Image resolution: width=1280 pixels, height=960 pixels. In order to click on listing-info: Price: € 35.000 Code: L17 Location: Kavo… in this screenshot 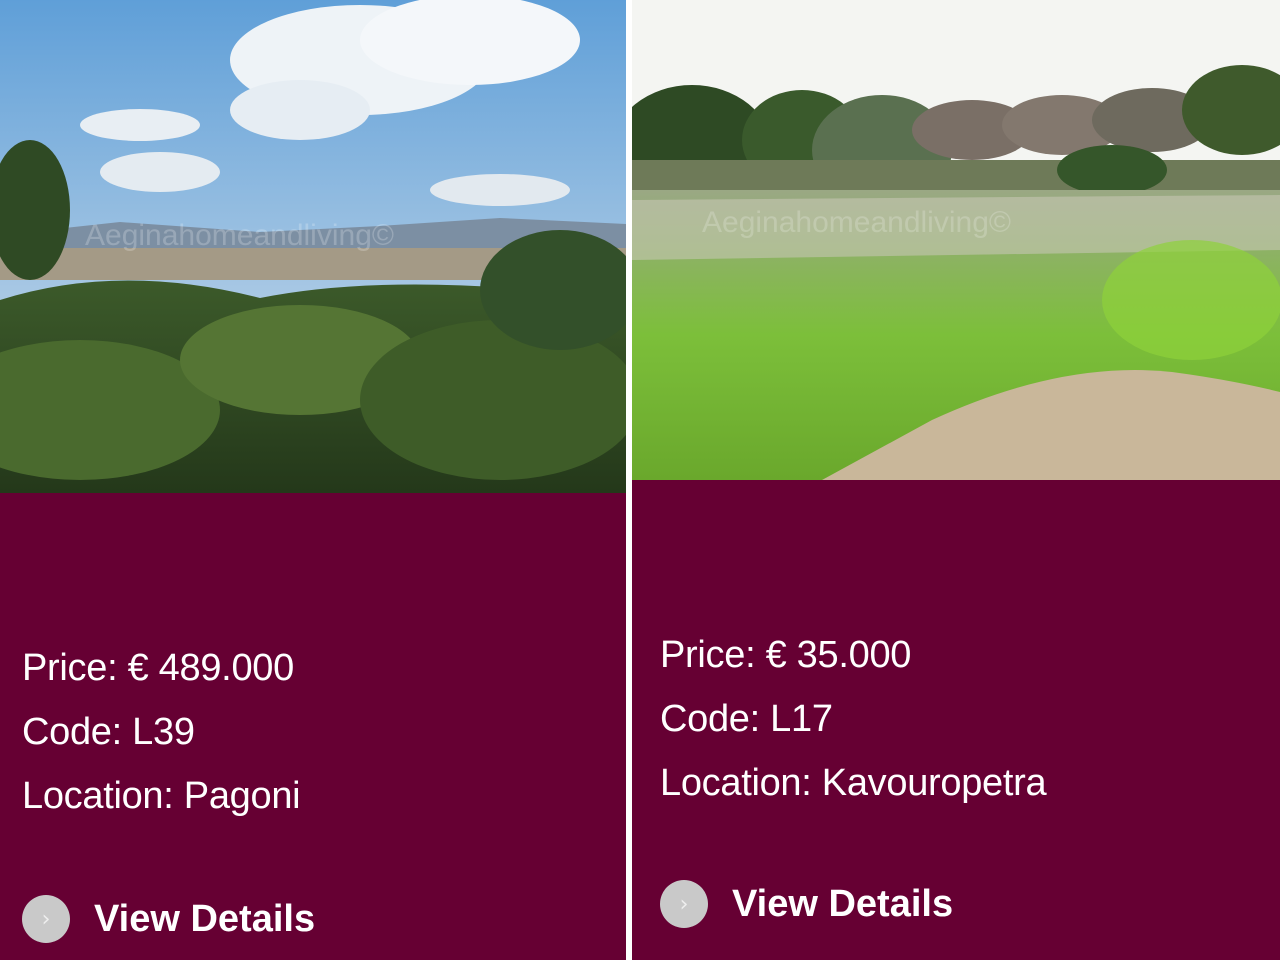, I will do `click(853, 719)`.